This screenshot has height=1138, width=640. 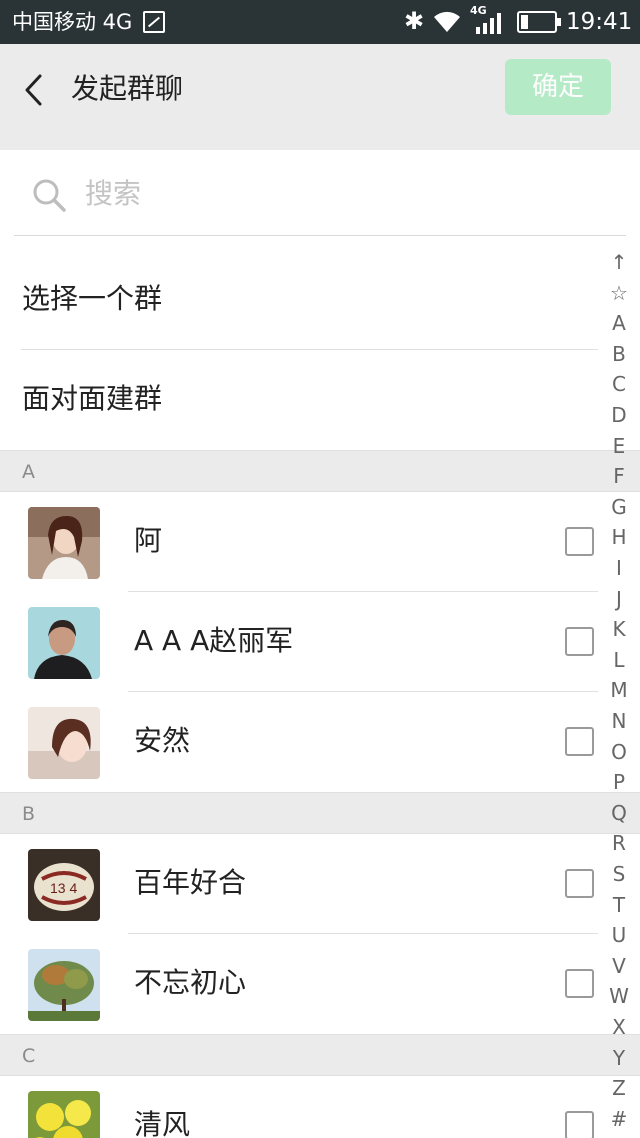 I want to click on index-letter: F, so click(x=619, y=476).